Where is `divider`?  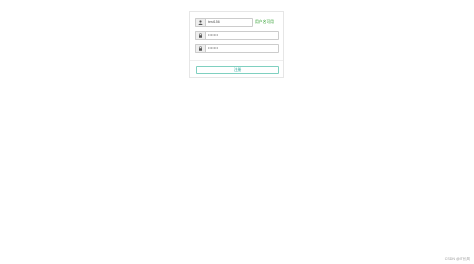
divider is located at coordinates (236, 60).